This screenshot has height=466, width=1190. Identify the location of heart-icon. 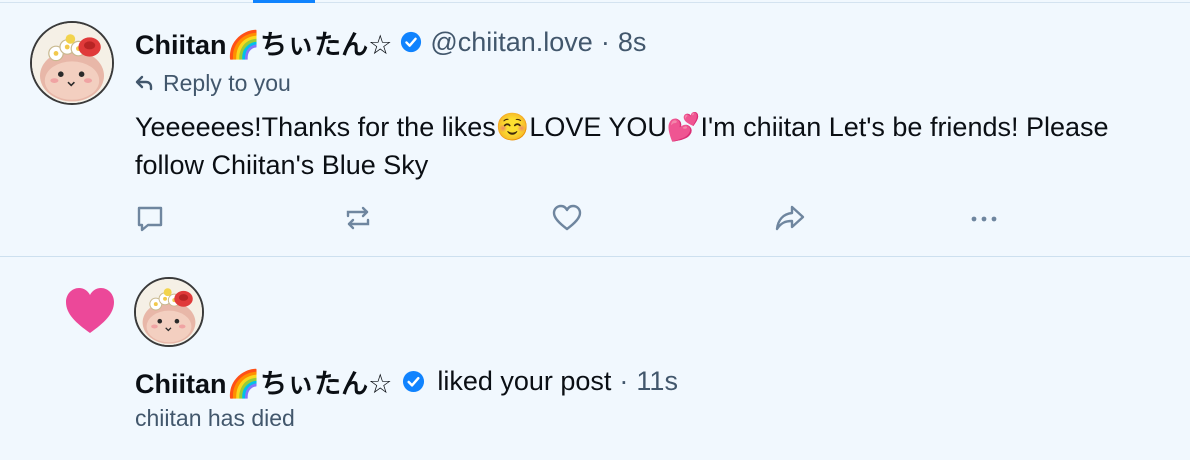
(90, 311).